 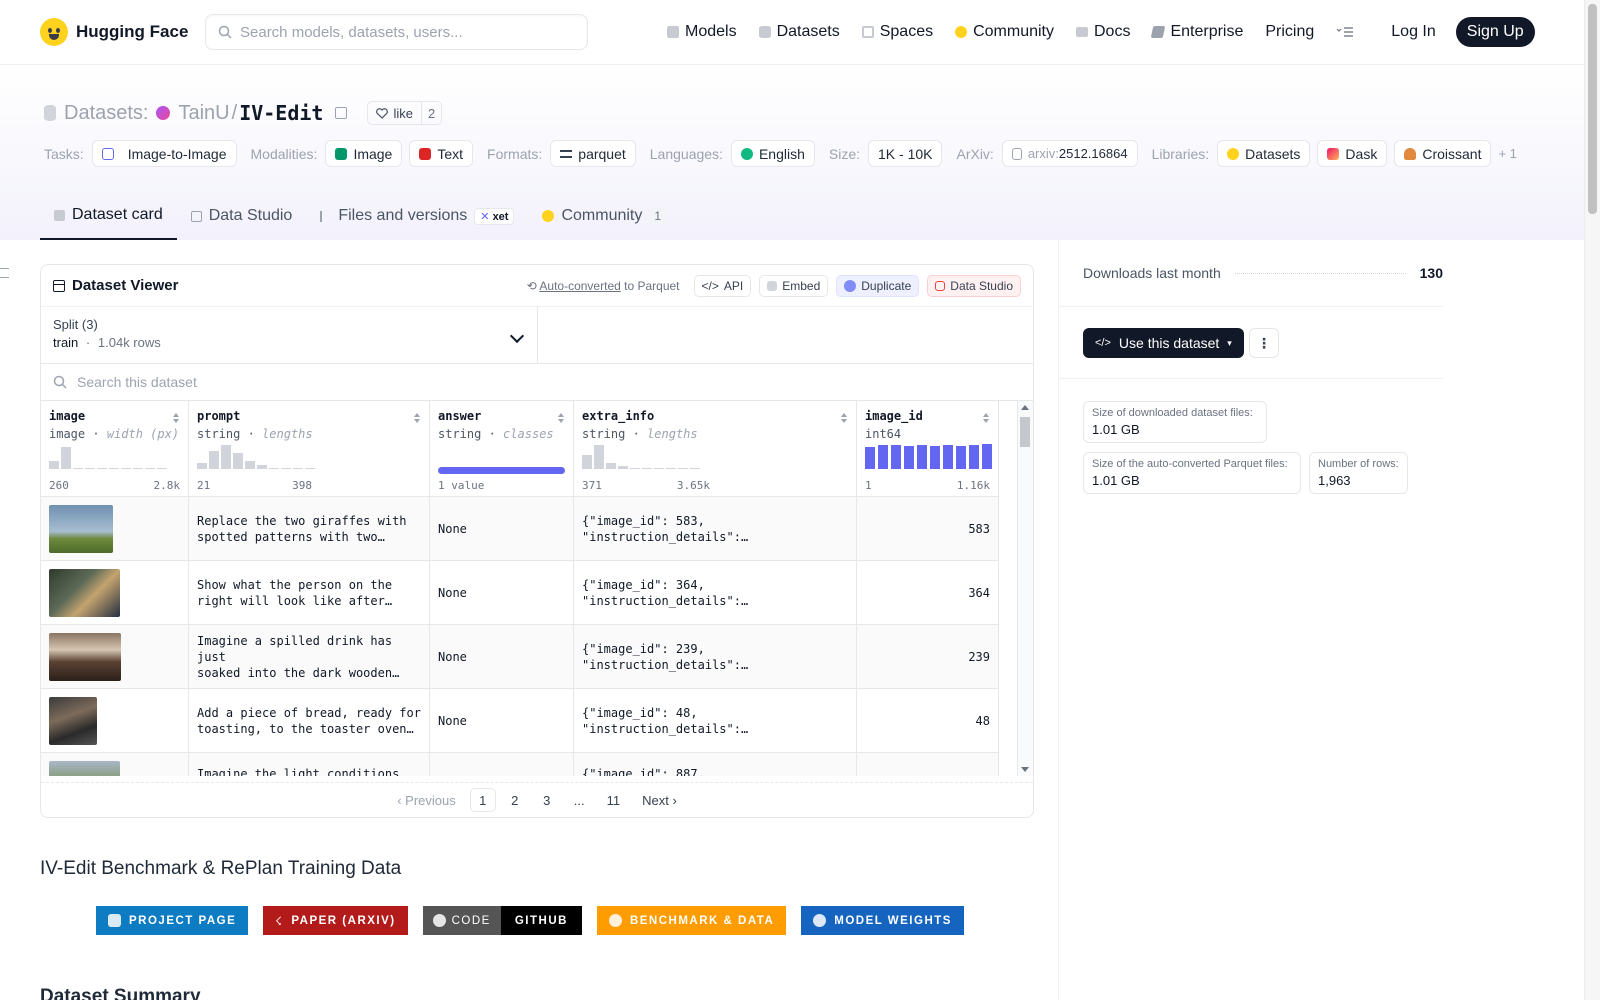 What do you see at coordinates (537, 382) in the screenshot?
I see `dataset-search-input: Search this dataset` at bounding box center [537, 382].